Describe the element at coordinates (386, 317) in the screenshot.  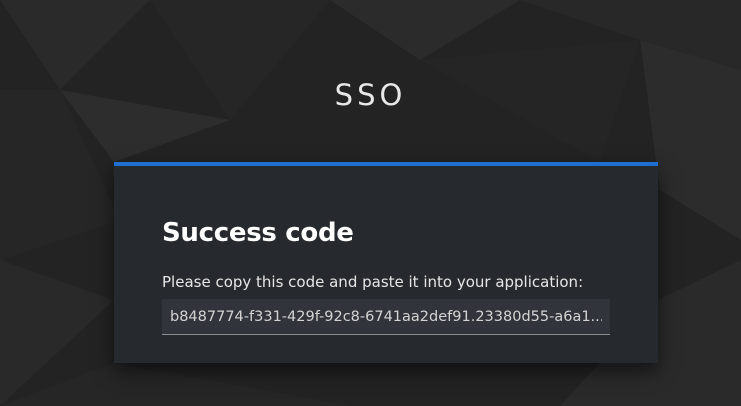
I see `success-code-field` at that location.